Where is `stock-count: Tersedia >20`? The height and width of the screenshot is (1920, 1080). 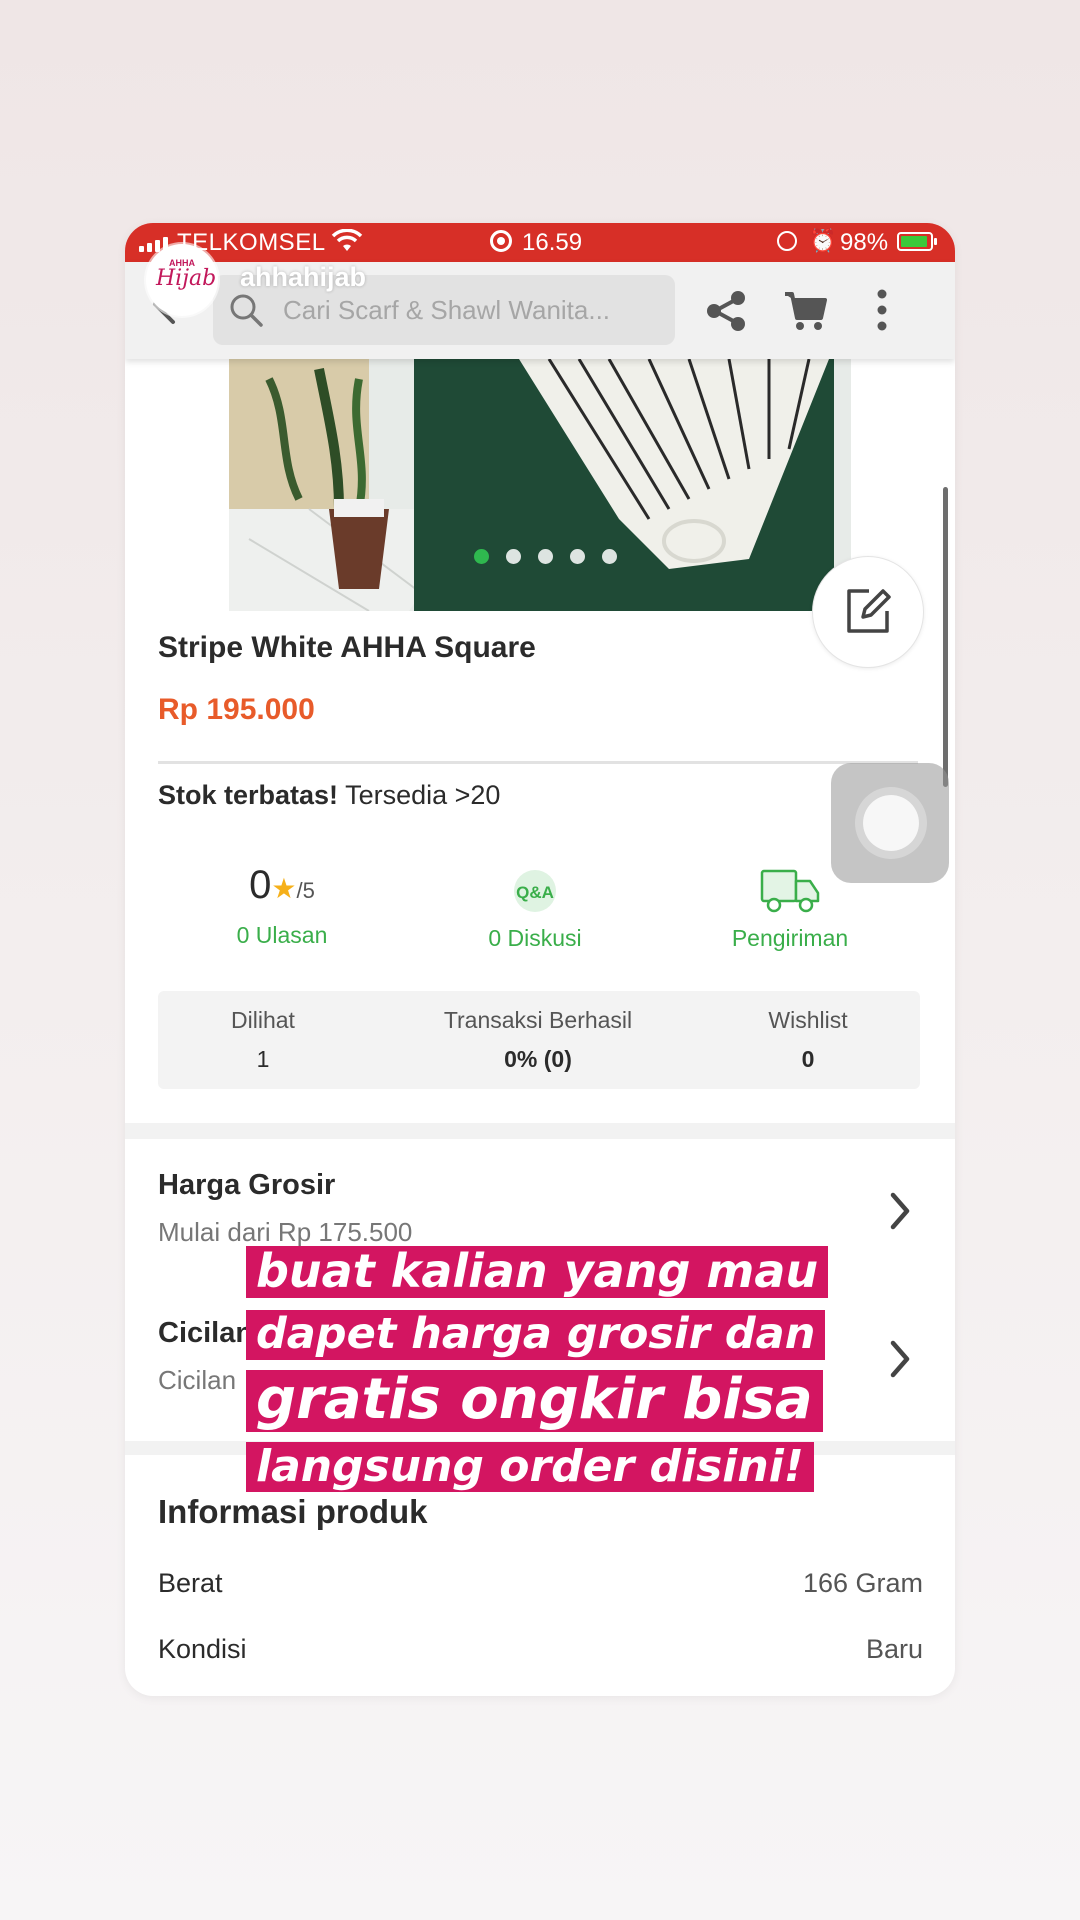 stock-count: Tersedia >20 is located at coordinates (423, 795).